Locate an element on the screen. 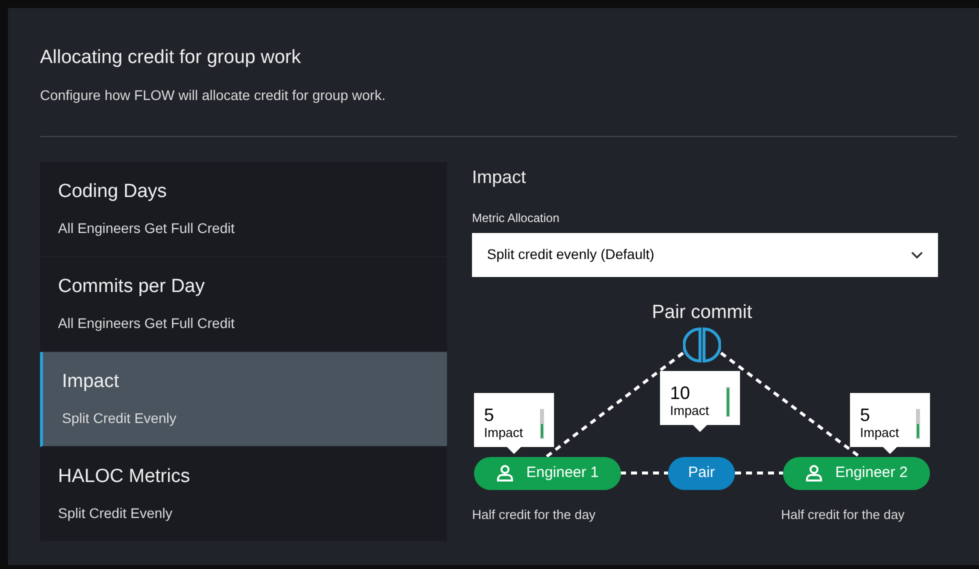  allocation-dropdown: Split credit evenly (Default) is located at coordinates (705, 254).